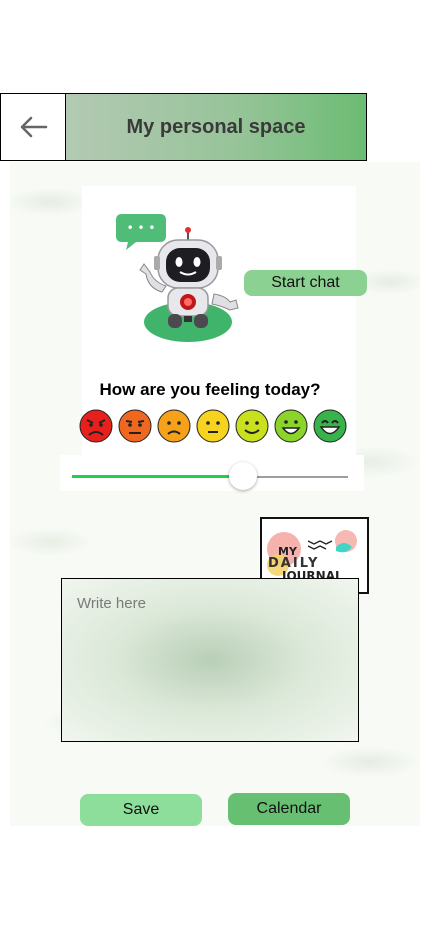  I want to click on slider-thumb, so click(243, 476).